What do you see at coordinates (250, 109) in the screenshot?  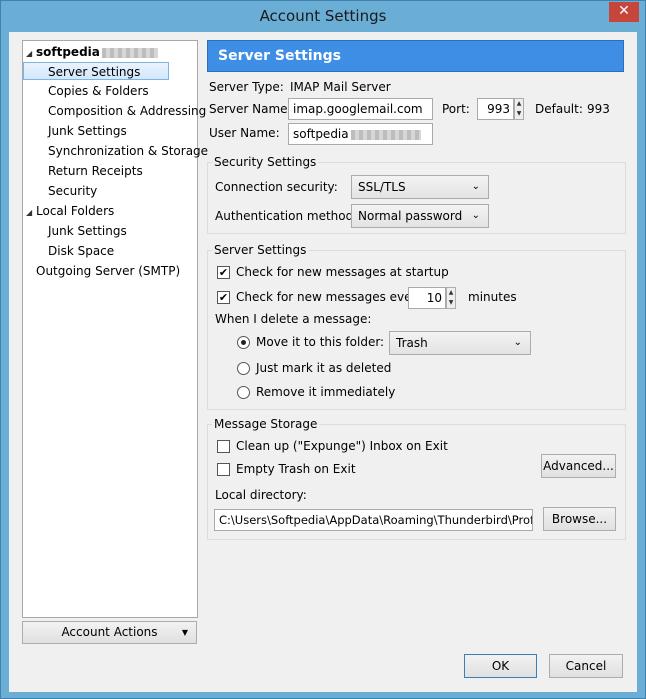 I see `server-name-label: Server Name:` at bounding box center [250, 109].